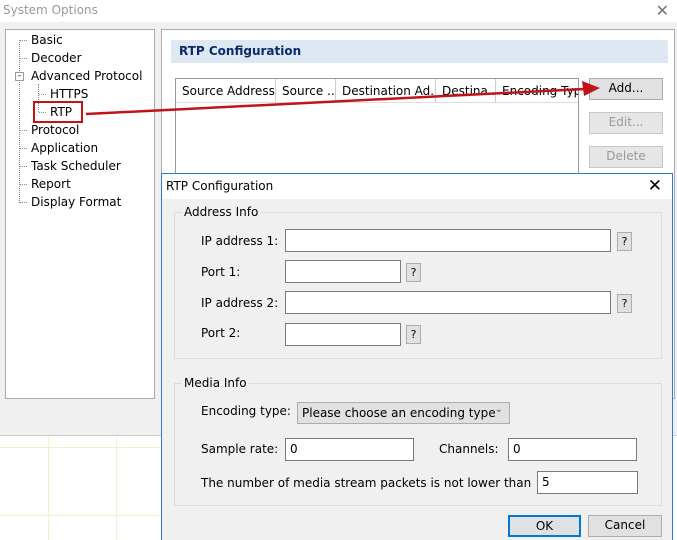 The width and height of the screenshot is (677, 540). Describe the element at coordinates (56, 58) in the screenshot. I see `tree-item-decoder: Decoder` at that location.